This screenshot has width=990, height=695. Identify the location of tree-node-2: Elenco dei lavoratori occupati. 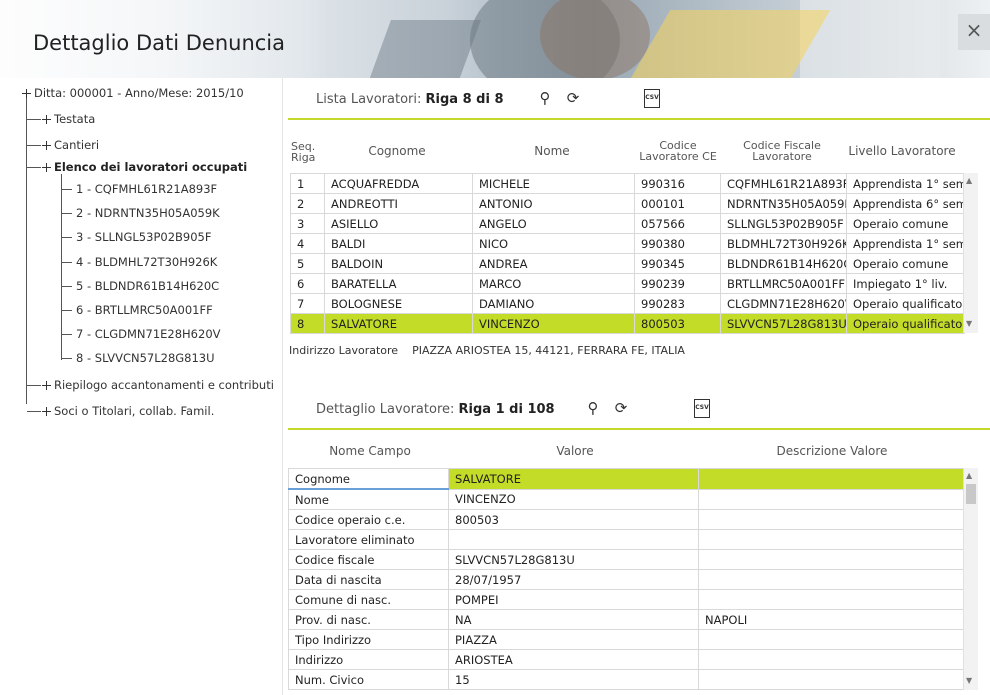
(144, 167).